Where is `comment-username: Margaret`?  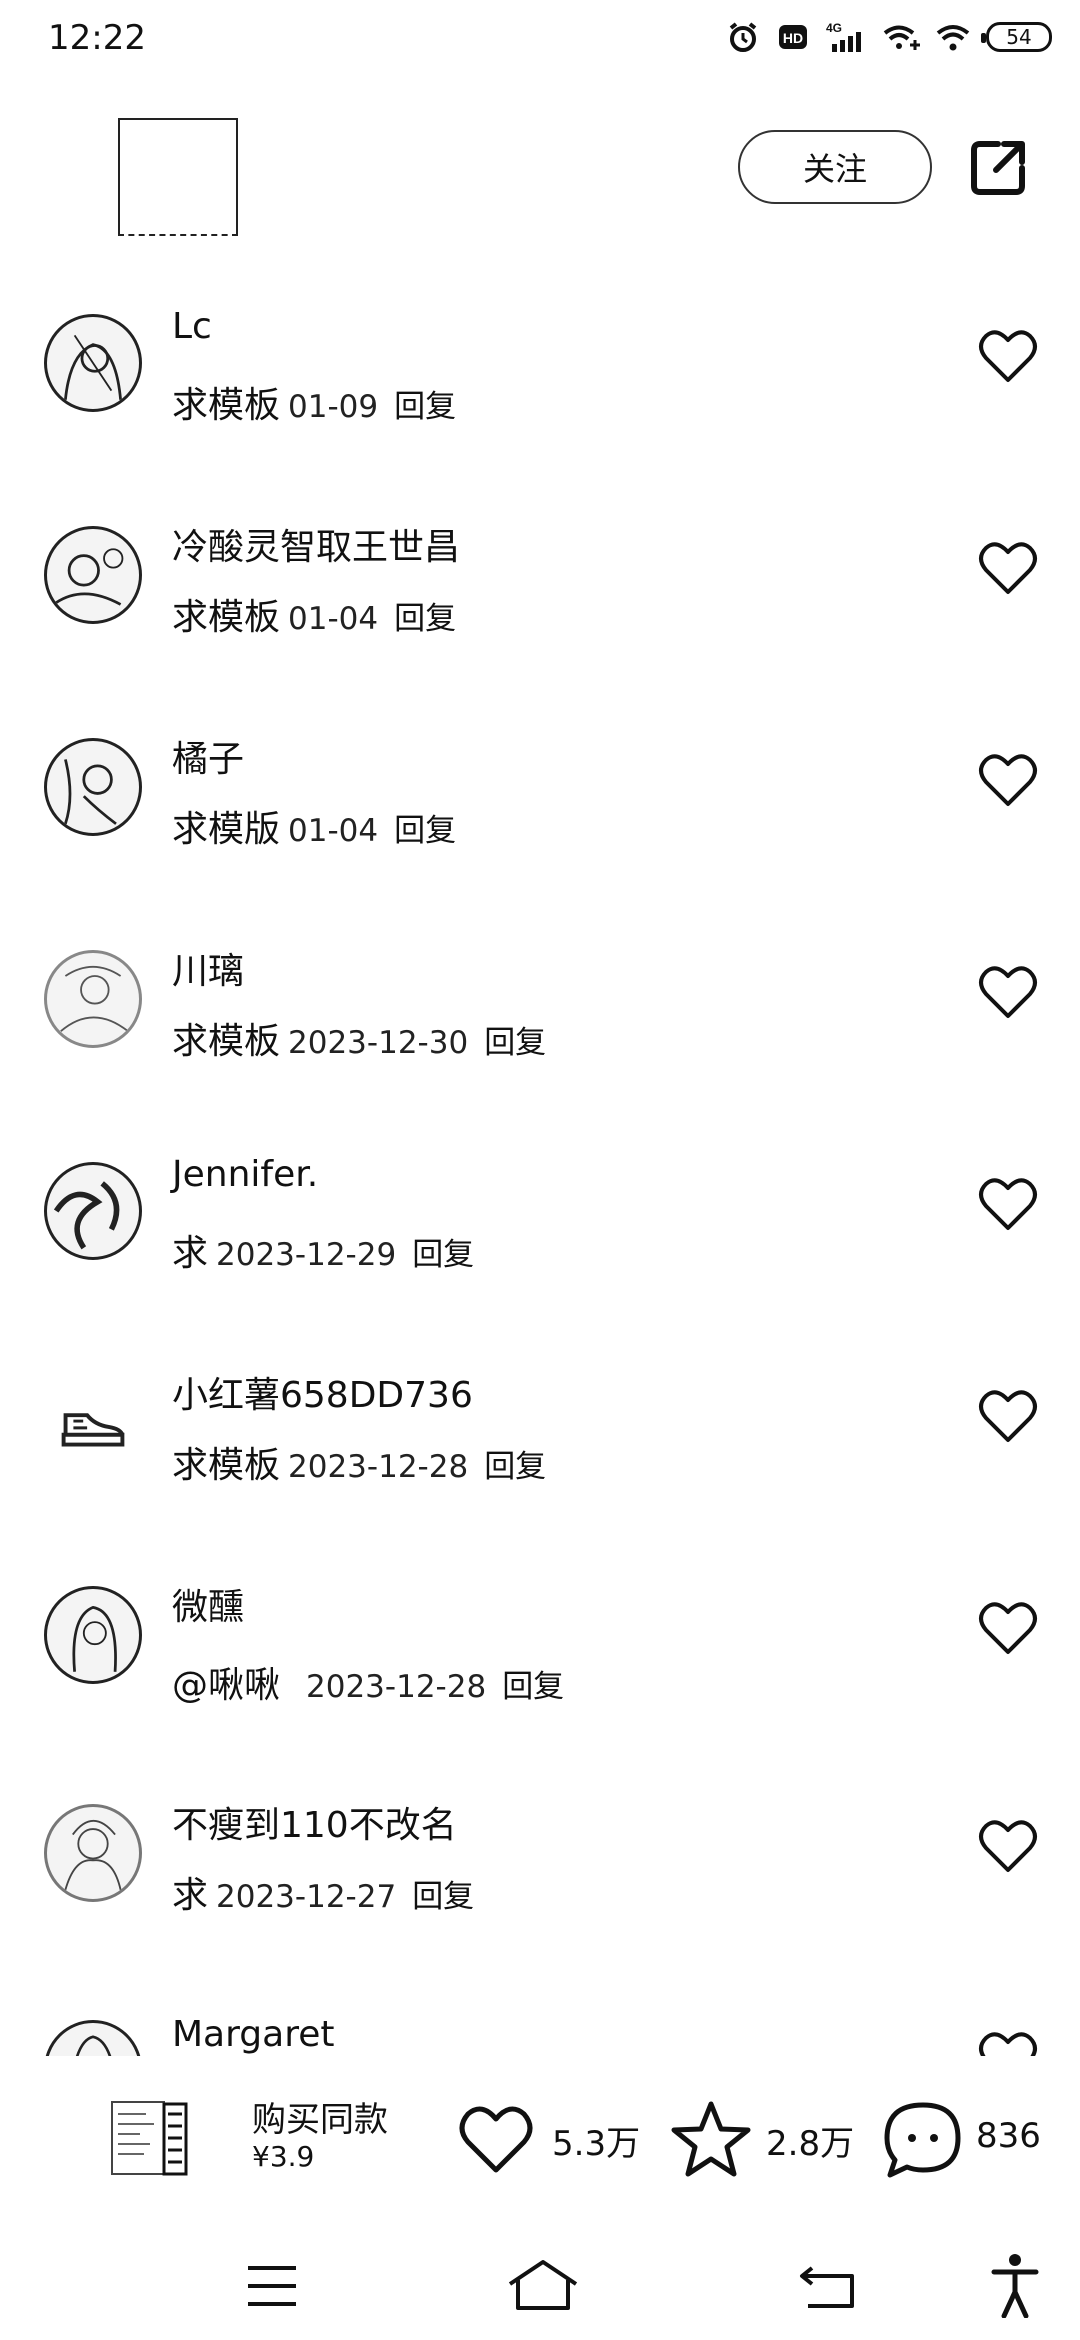 comment-username: Margaret is located at coordinates (253, 2035).